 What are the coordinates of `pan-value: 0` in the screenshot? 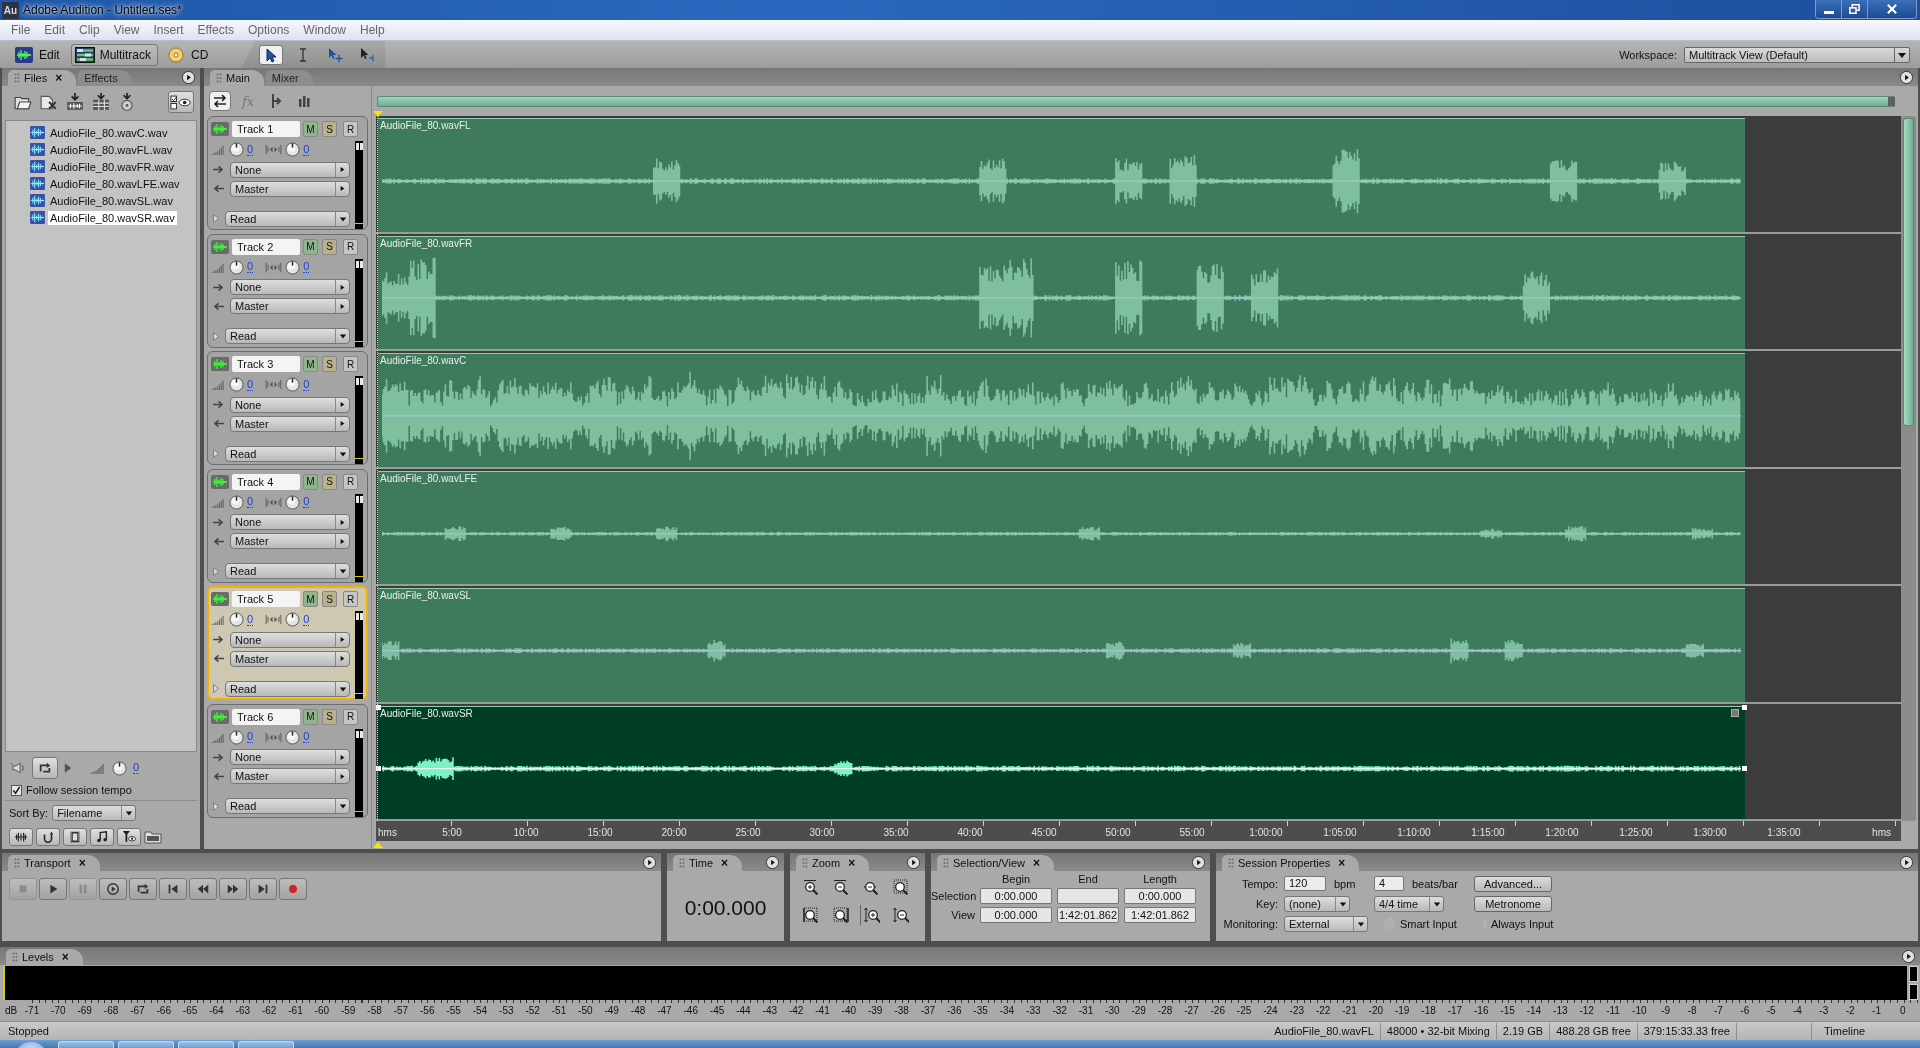 It's located at (306, 619).